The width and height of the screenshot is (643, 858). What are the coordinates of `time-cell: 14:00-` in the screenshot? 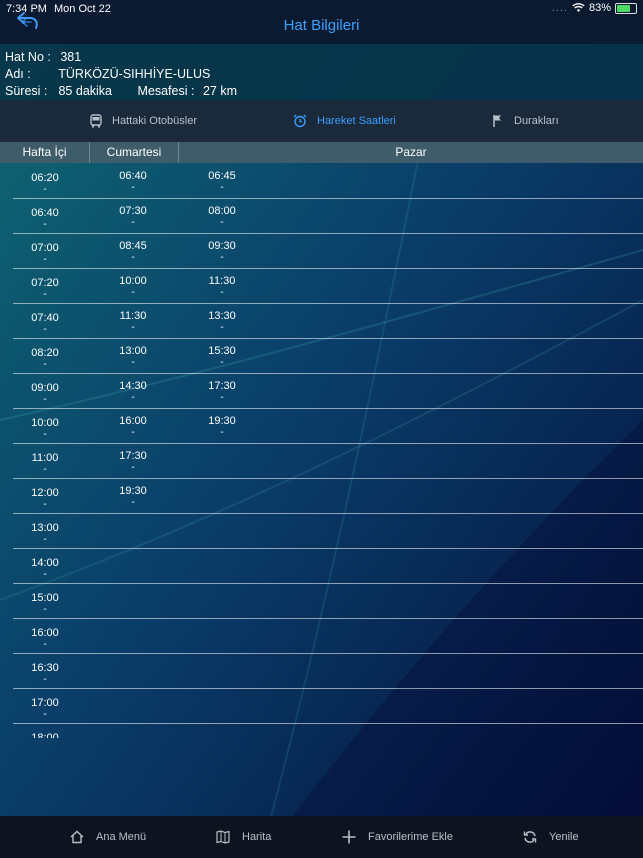 It's located at (45, 569).